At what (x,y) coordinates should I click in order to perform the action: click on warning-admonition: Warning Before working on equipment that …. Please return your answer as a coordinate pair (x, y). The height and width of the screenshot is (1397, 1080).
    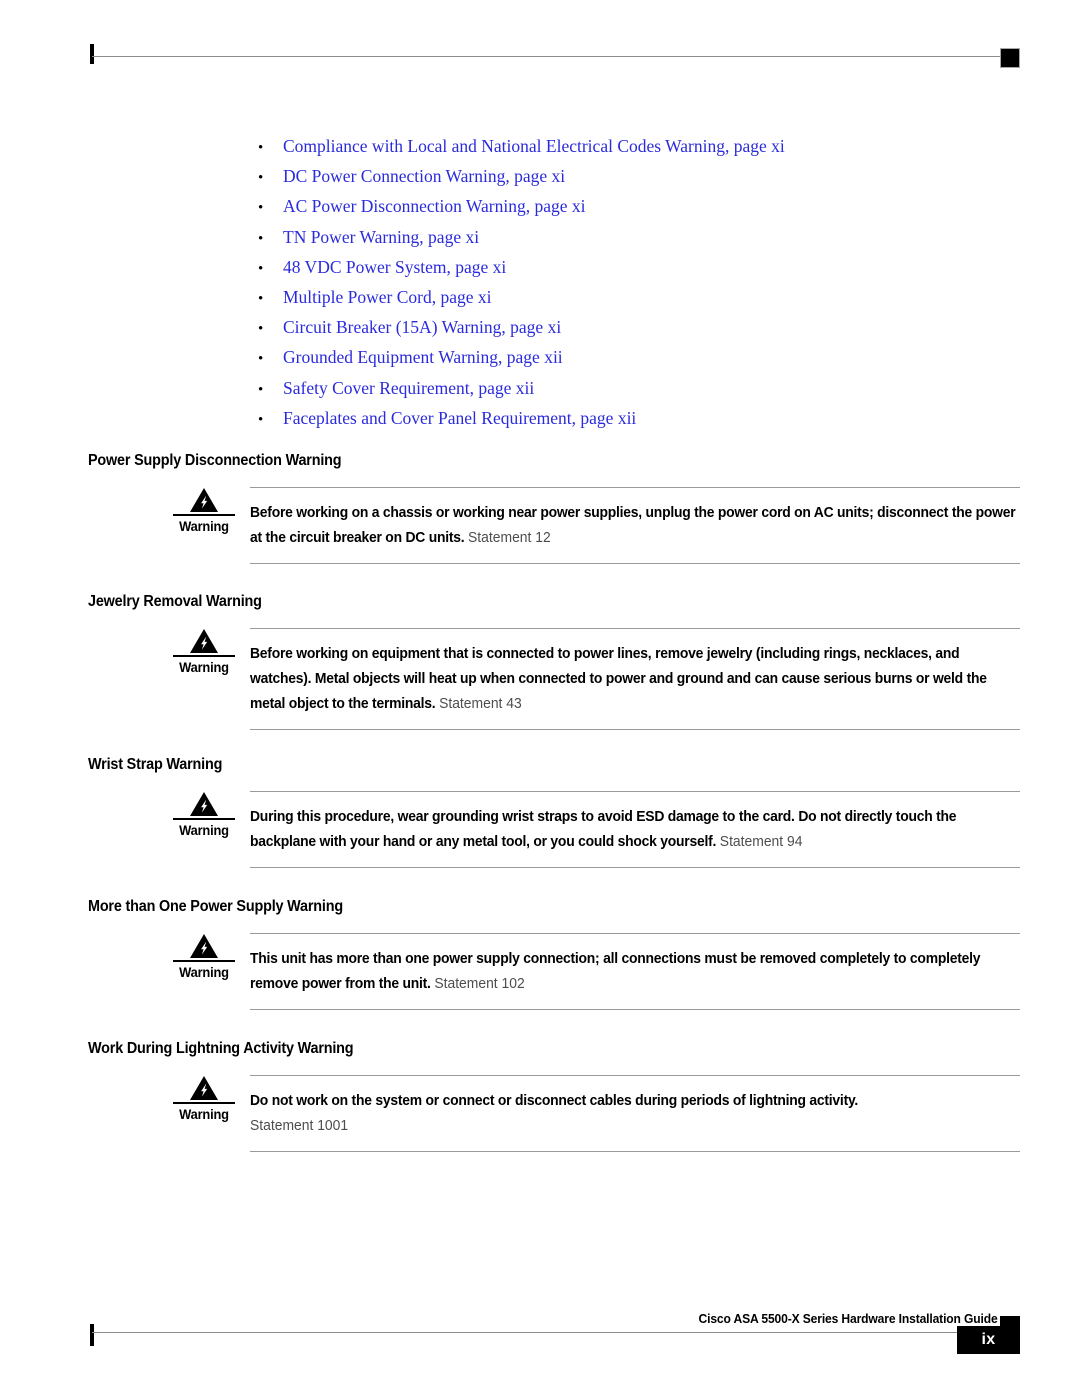
    Looking at the image, I should click on (554, 679).